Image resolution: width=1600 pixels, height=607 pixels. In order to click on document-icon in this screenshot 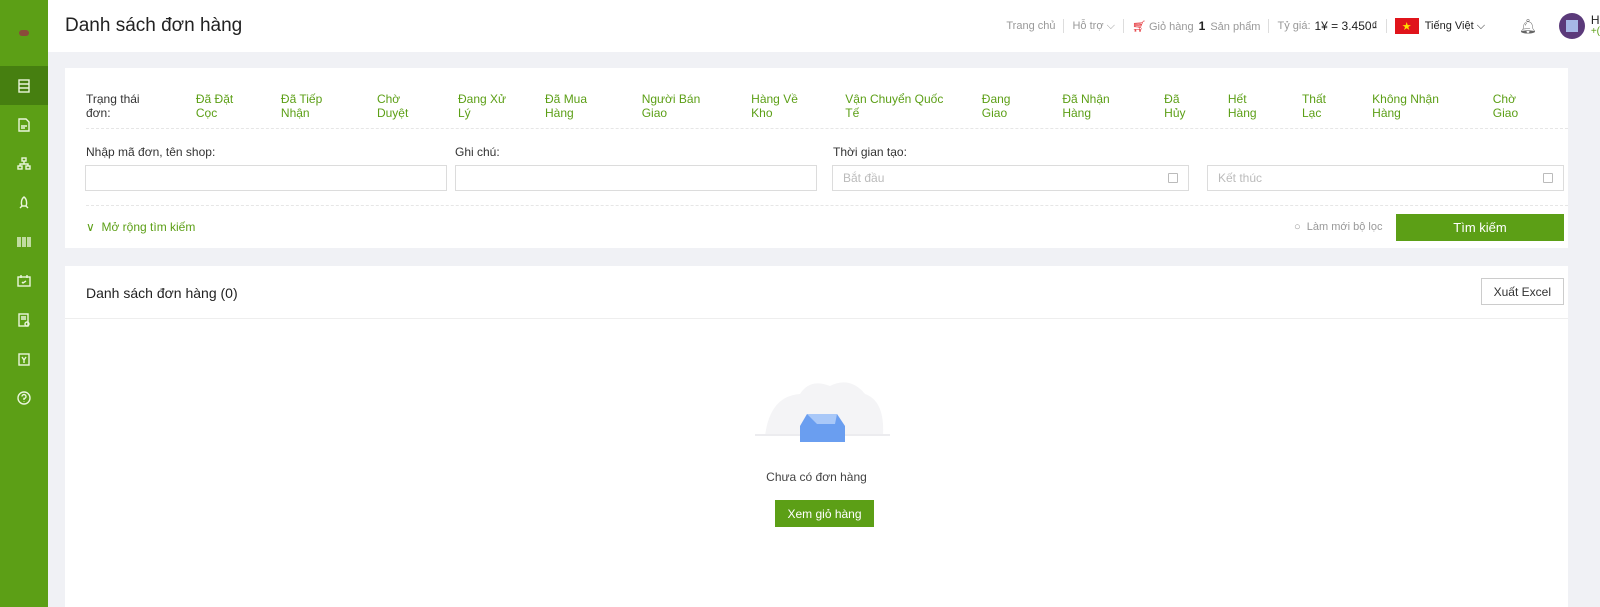, I will do `click(24, 124)`.